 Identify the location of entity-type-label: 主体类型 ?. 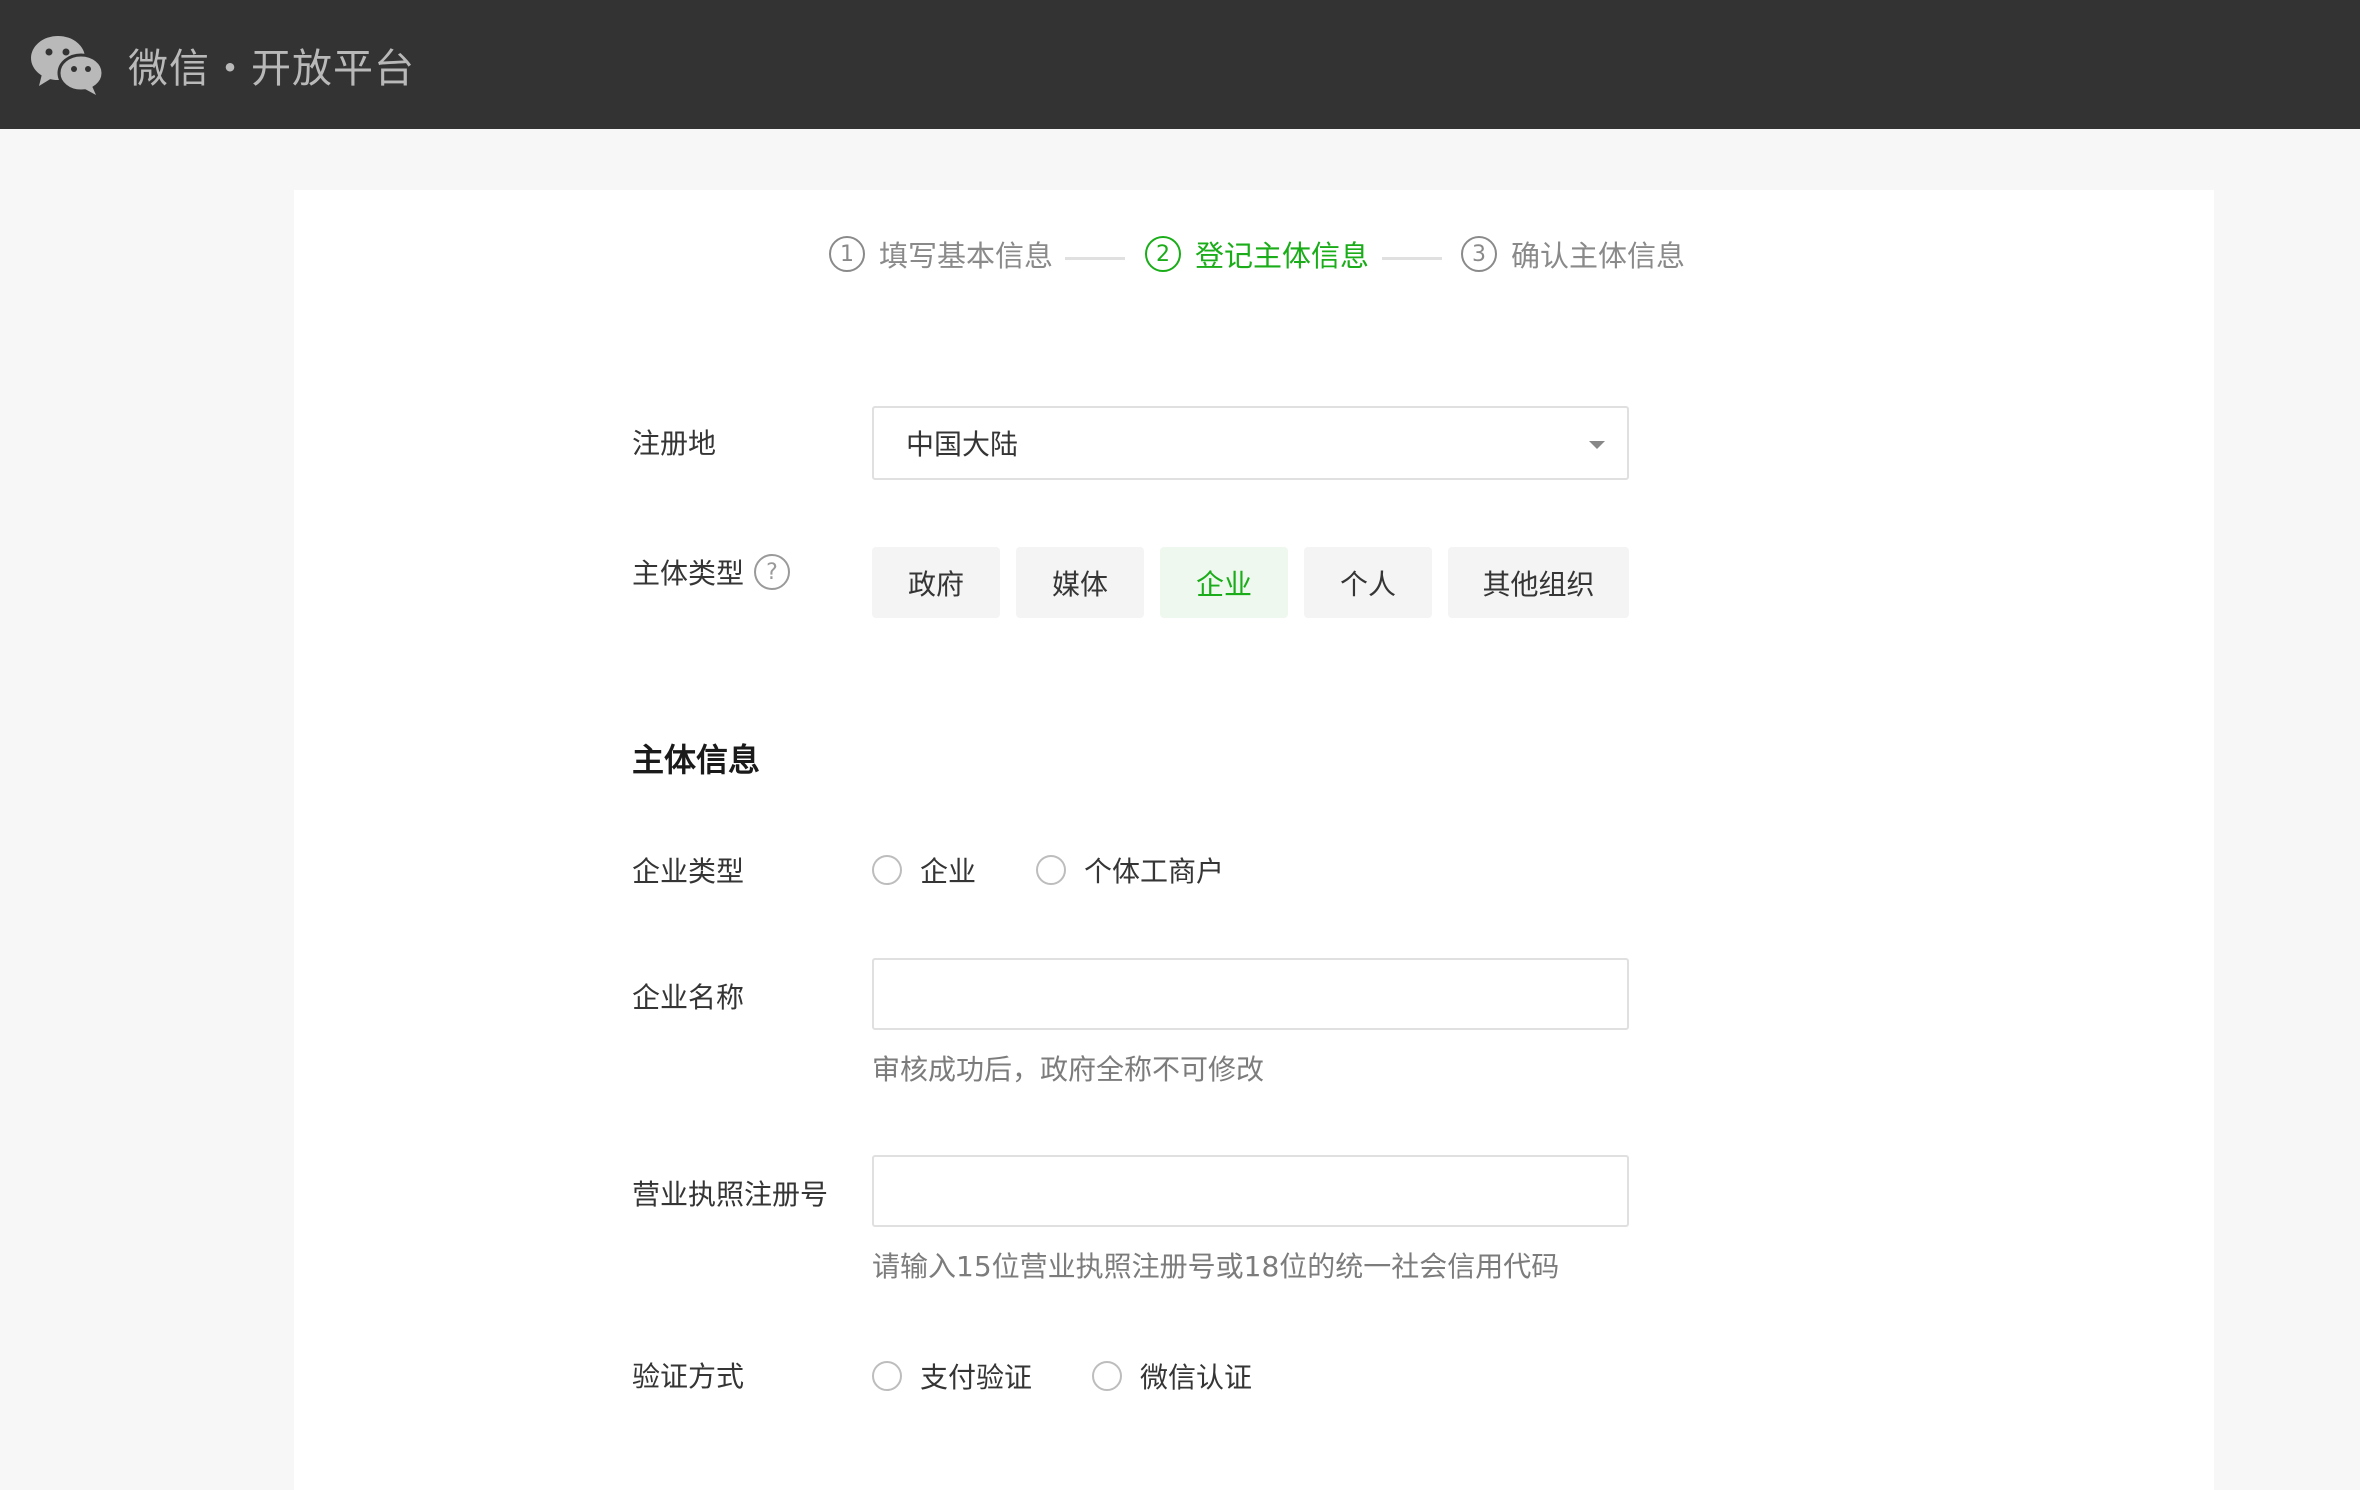
(711, 572).